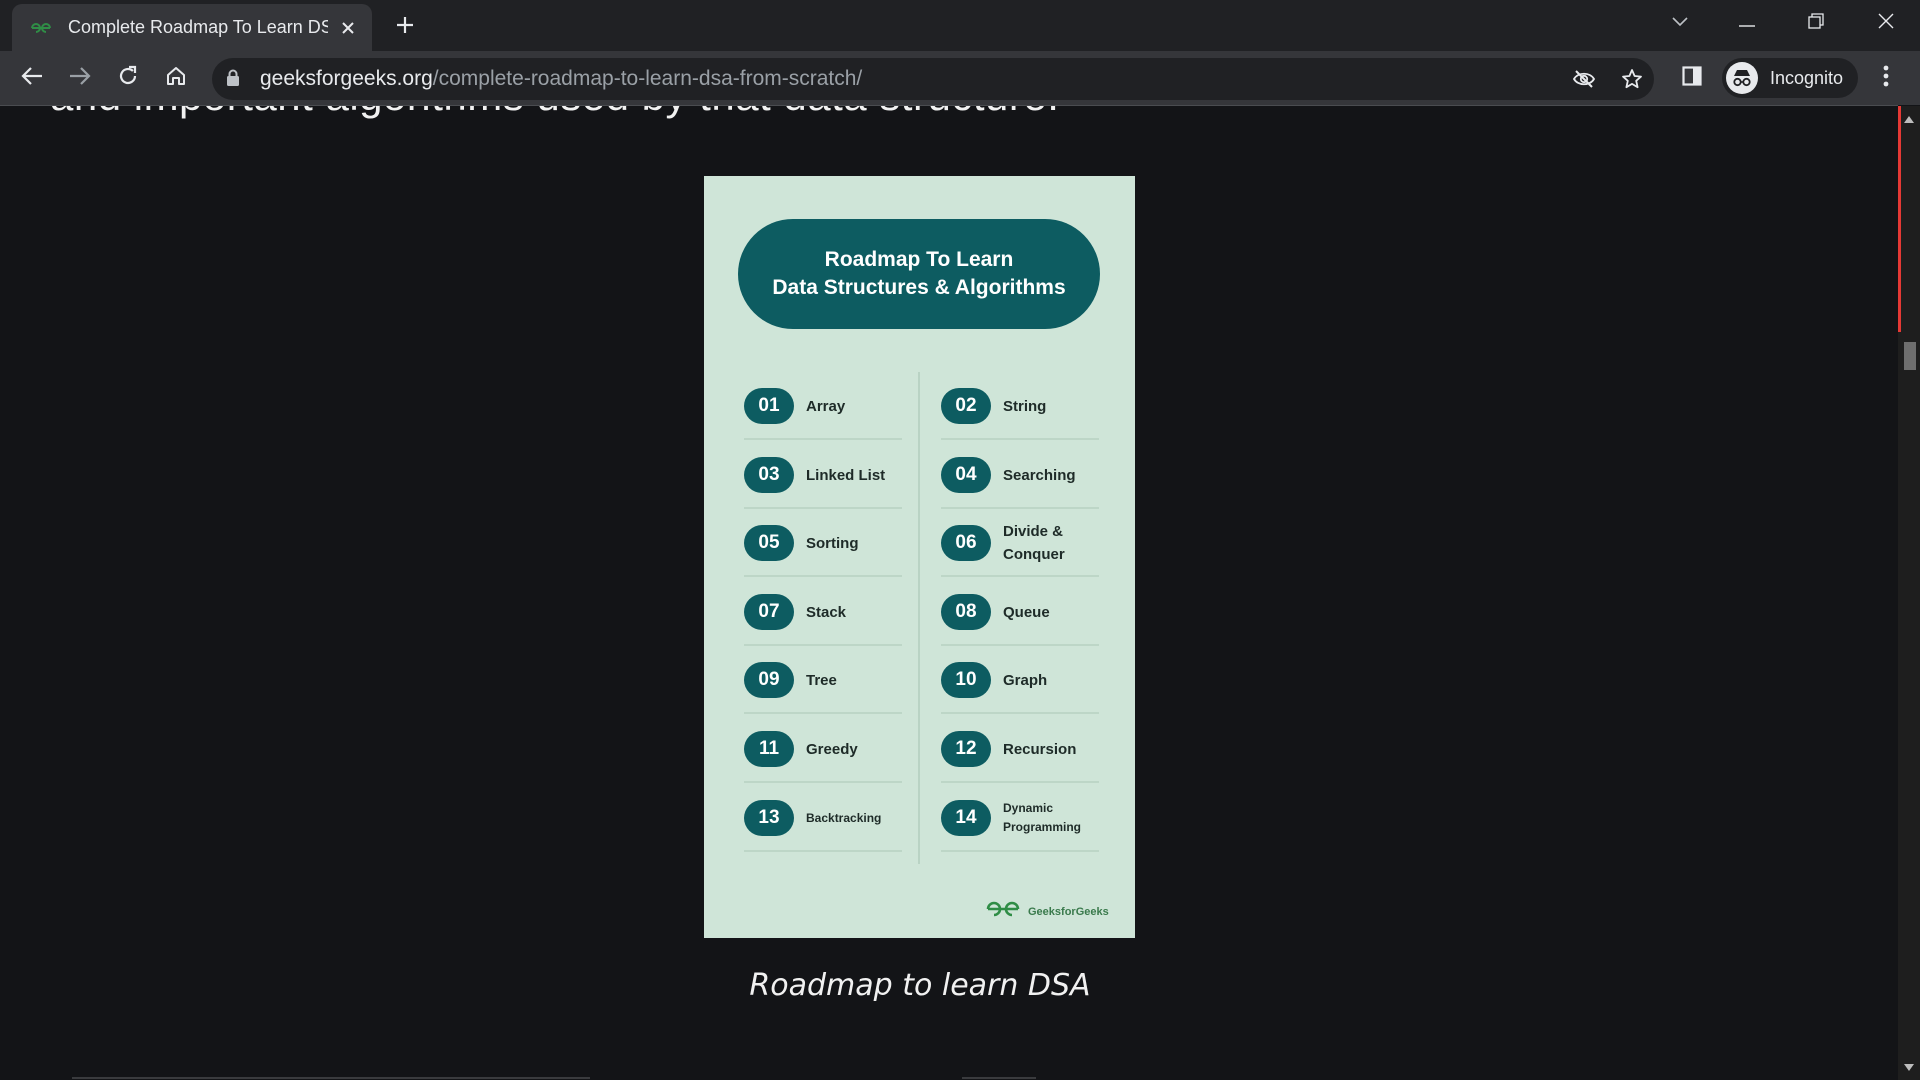 This screenshot has width=1920, height=1080. What do you see at coordinates (1003, 911) in the screenshot?
I see `gfg-logo-icon` at bounding box center [1003, 911].